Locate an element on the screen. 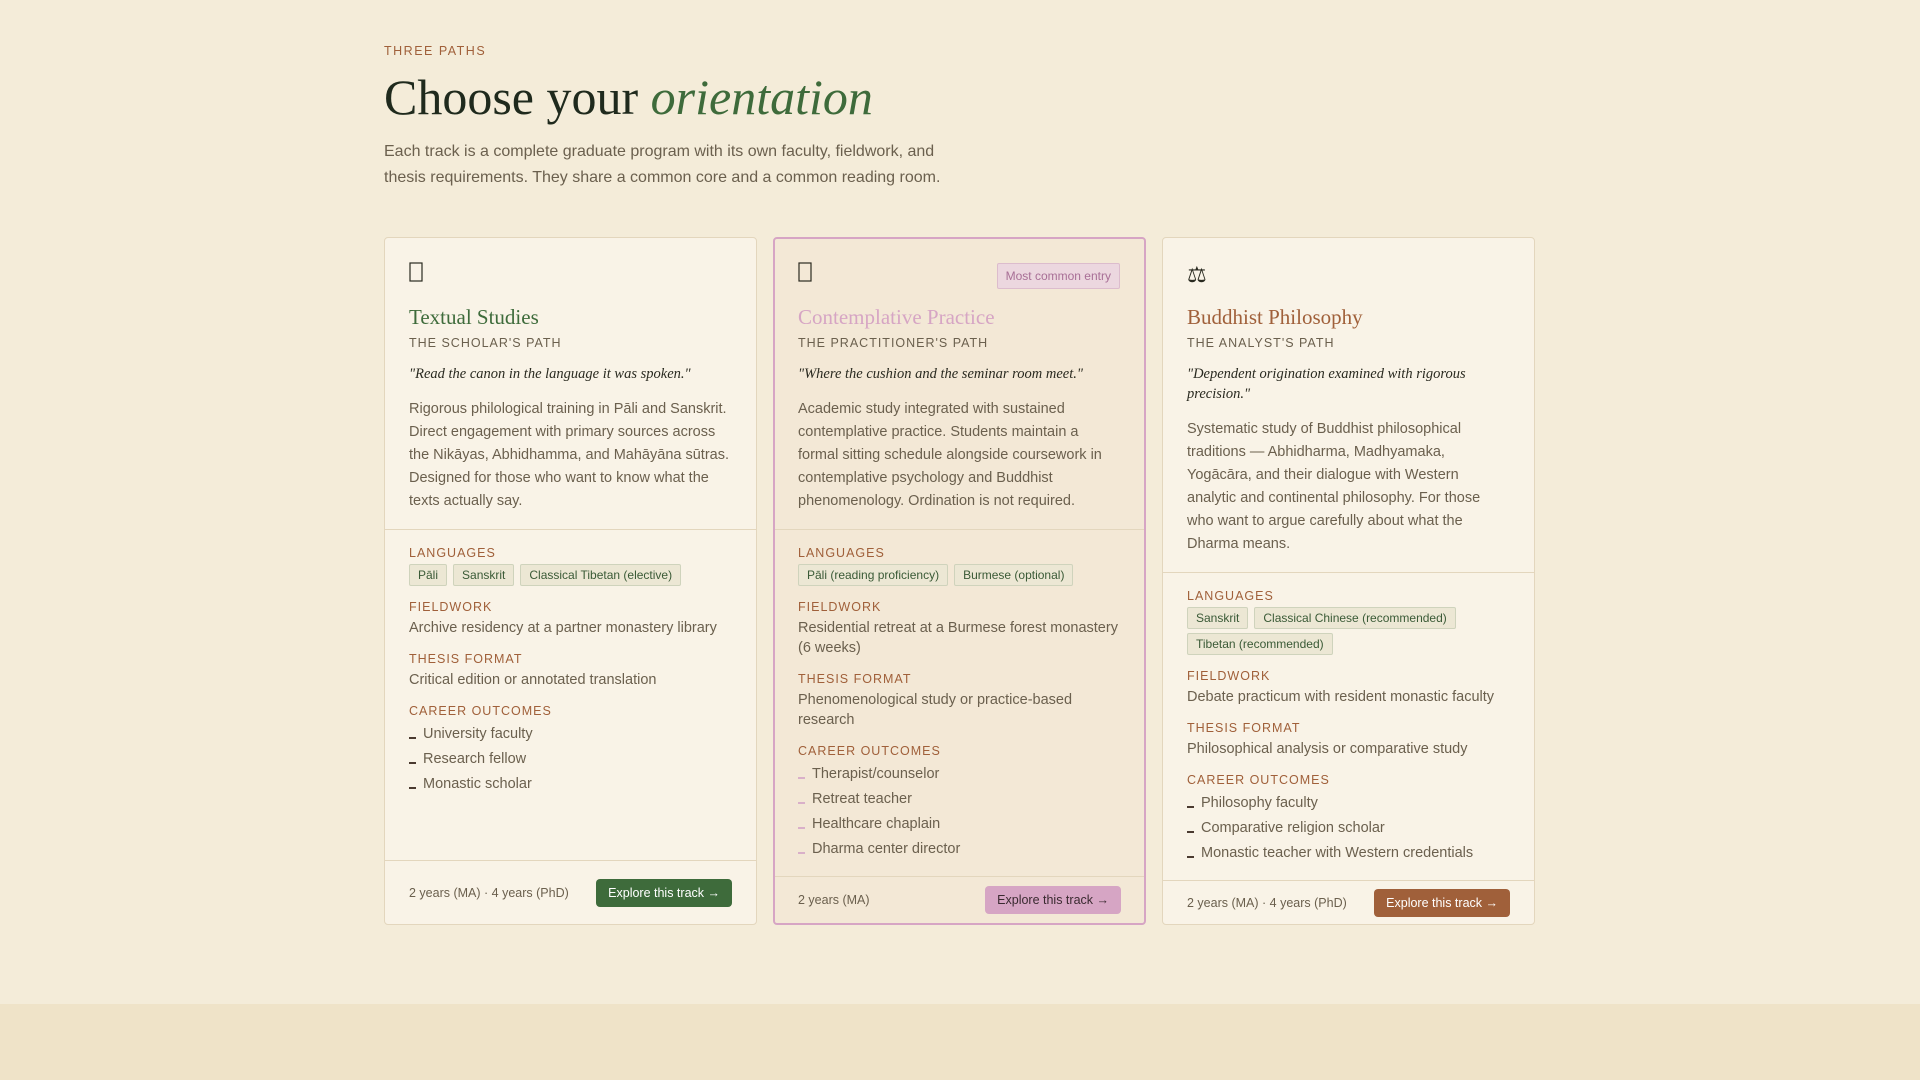  career-text: University faculty is located at coordinates (478, 734).